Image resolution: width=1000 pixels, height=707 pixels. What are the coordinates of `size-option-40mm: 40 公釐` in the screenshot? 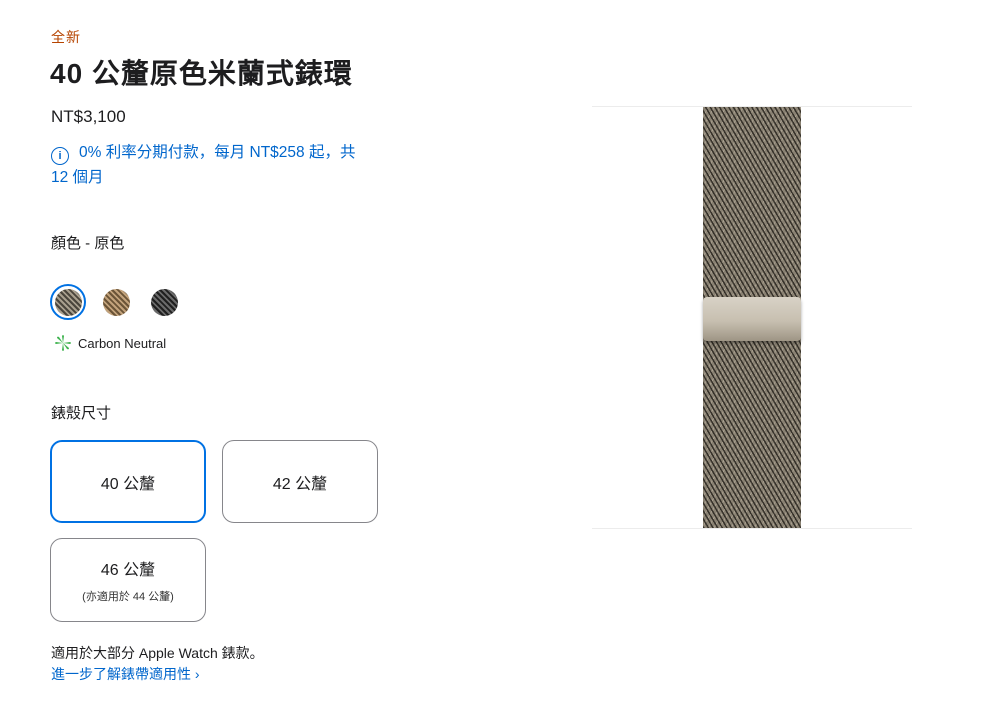 It's located at (128, 481).